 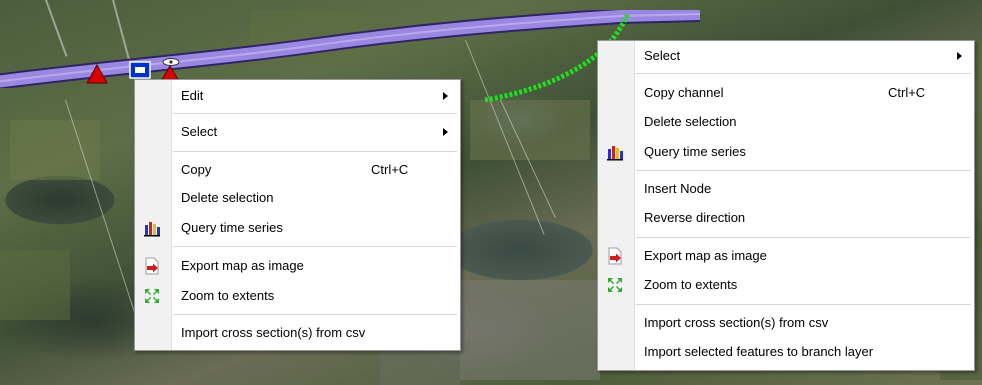 What do you see at coordinates (192, 95) in the screenshot?
I see `menu-item-label: Edit` at bounding box center [192, 95].